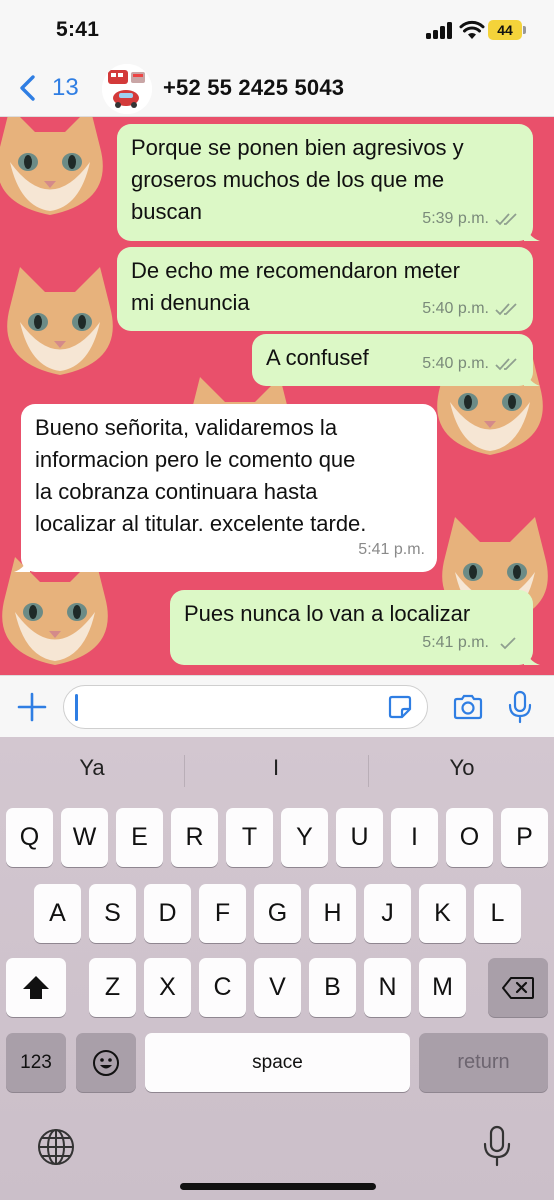 The width and height of the screenshot is (554, 1200). What do you see at coordinates (167, 913) in the screenshot?
I see `key-d: D` at bounding box center [167, 913].